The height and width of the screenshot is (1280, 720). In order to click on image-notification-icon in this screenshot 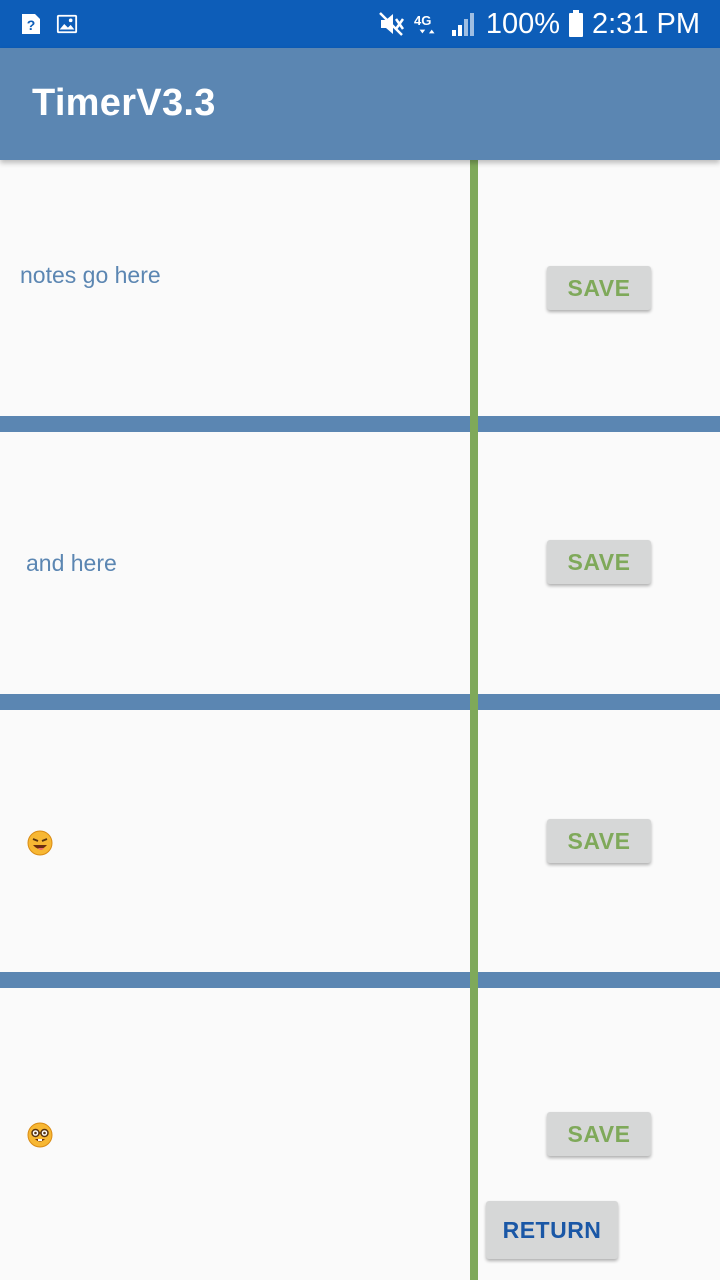, I will do `click(67, 24)`.